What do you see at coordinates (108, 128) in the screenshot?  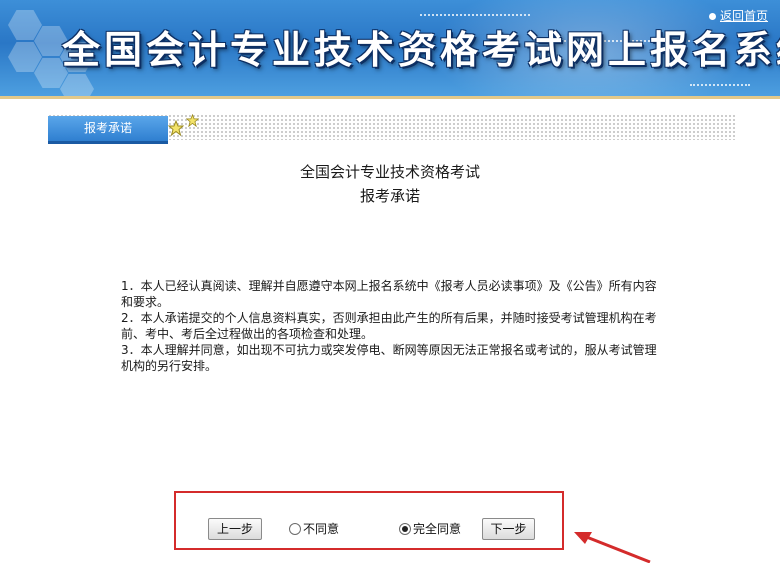 I see `section-tab: 报考承诺` at bounding box center [108, 128].